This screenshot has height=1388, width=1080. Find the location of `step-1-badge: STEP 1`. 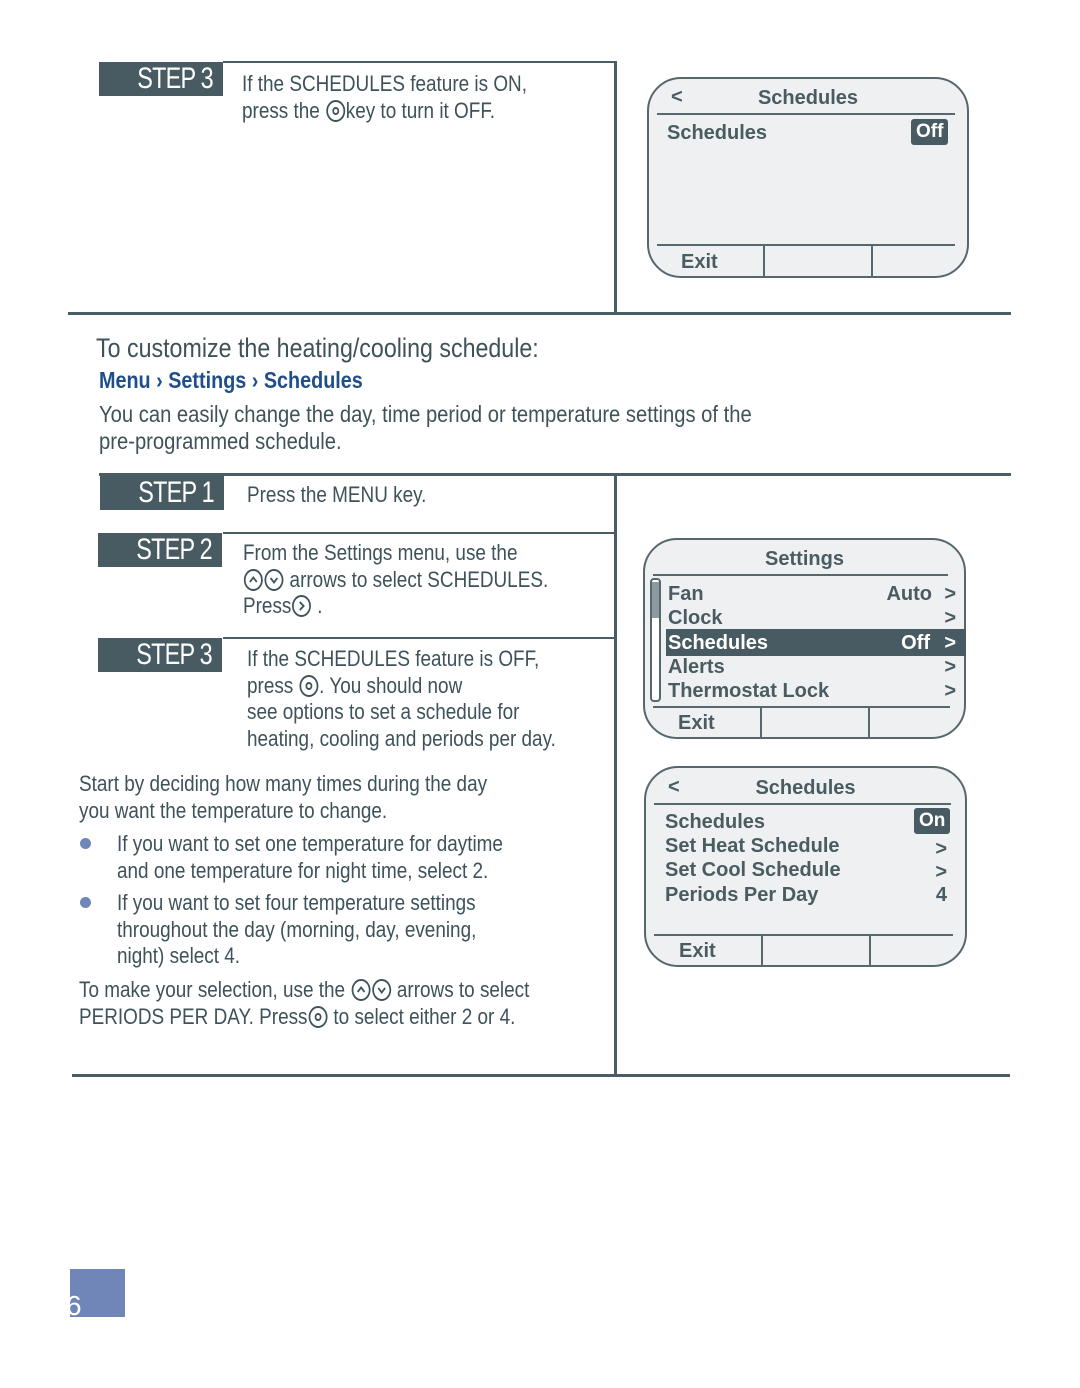

step-1-badge: STEP 1 is located at coordinates (162, 493).